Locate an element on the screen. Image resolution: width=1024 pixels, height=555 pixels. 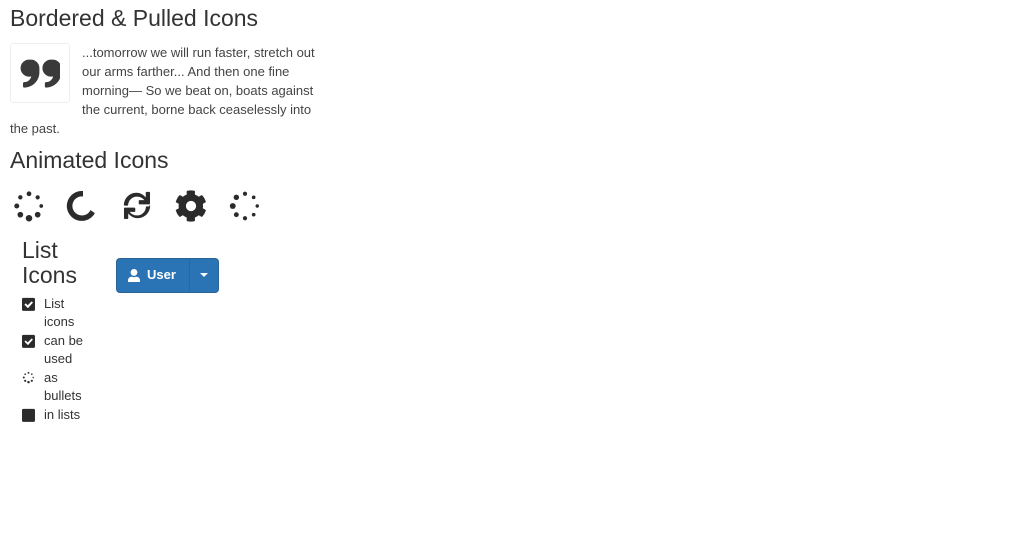
list-item-label: can be used is located at coordinates (64, 349).